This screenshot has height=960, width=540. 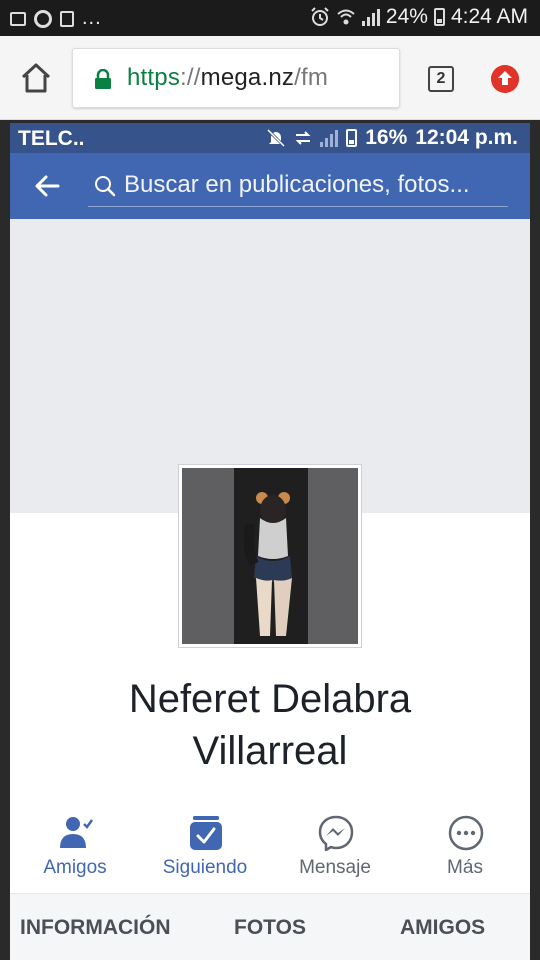 I want to click on home-icon, so click(x=36, y=78).